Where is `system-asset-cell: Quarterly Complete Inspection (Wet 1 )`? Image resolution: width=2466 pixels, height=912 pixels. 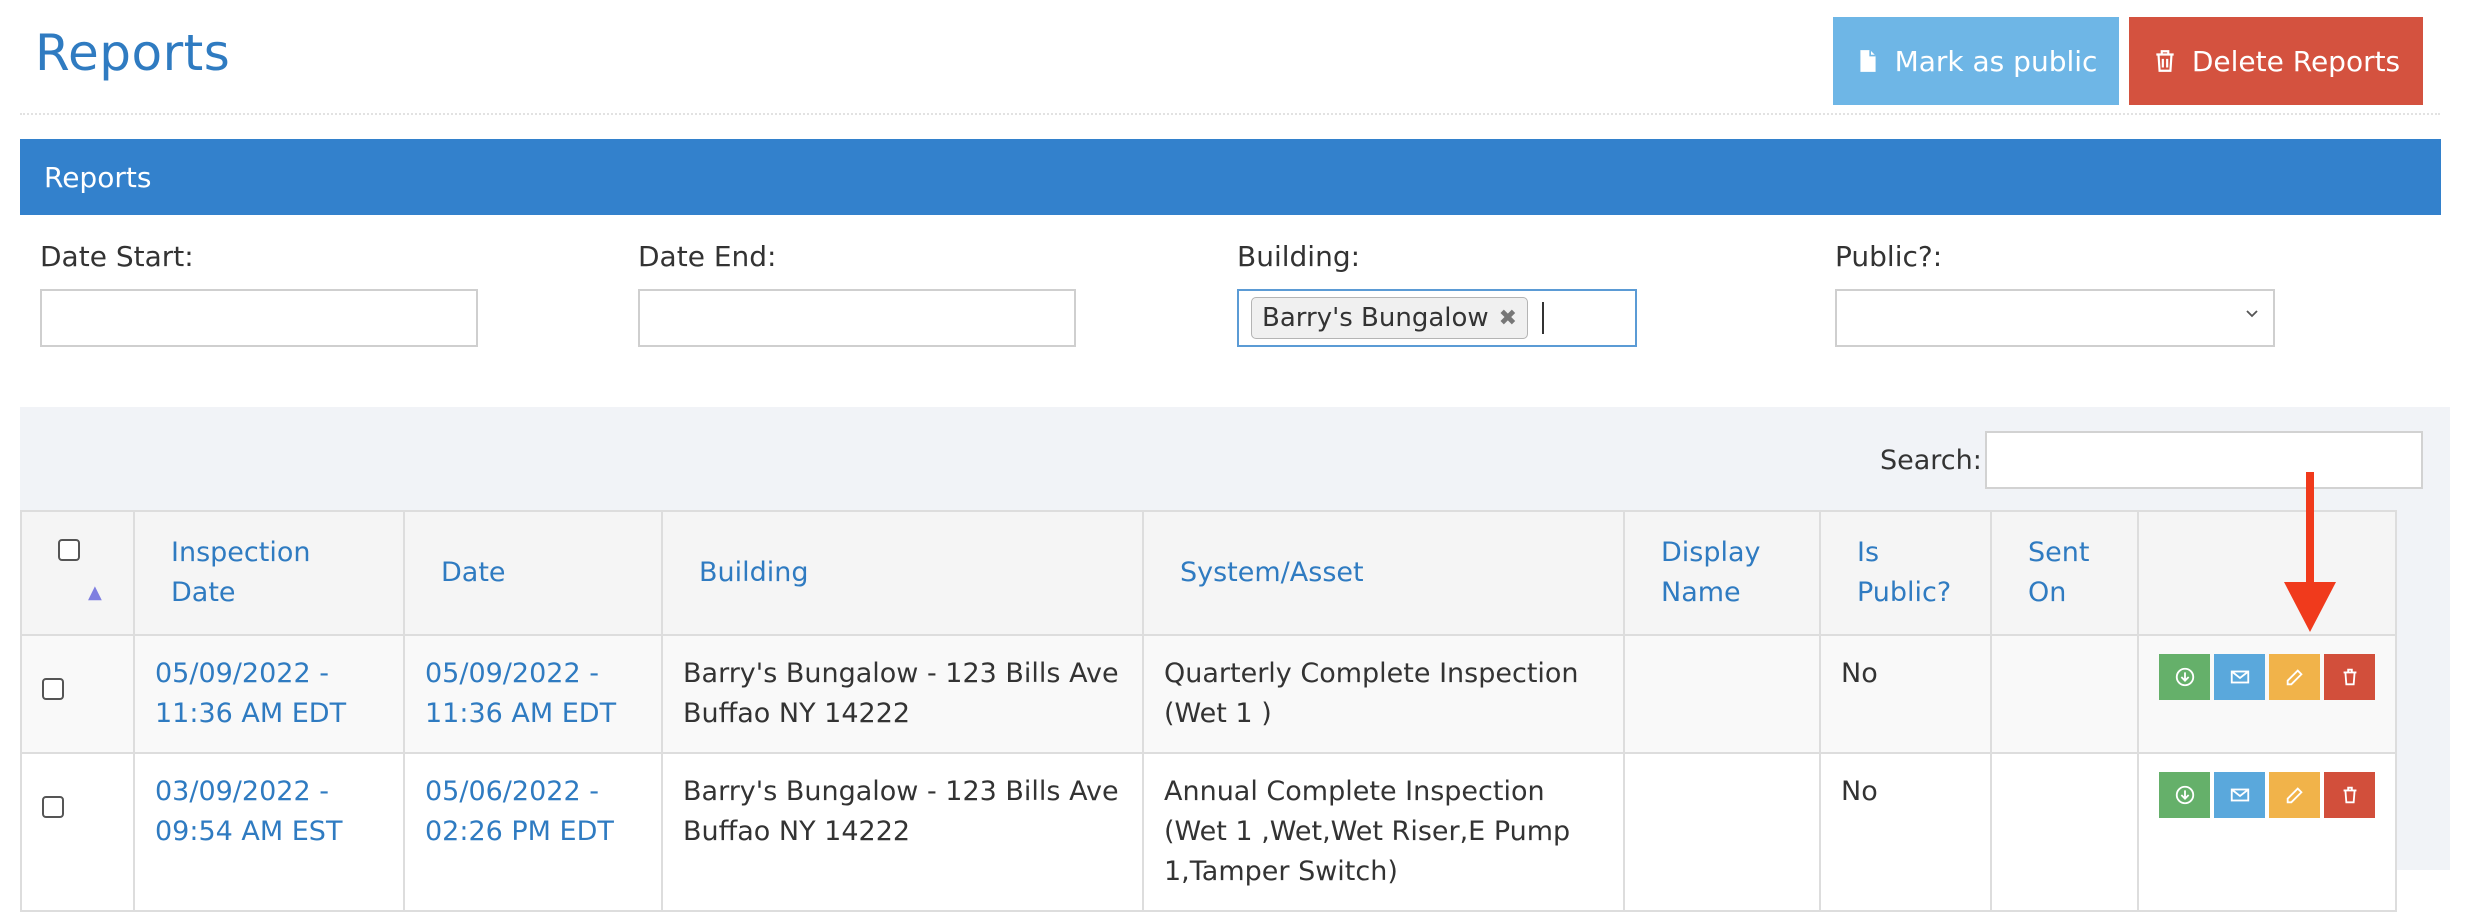
system-asset-cell: Quarterly Complete Inspection (Wet 1 ) is located at coordinates (1383, 694).